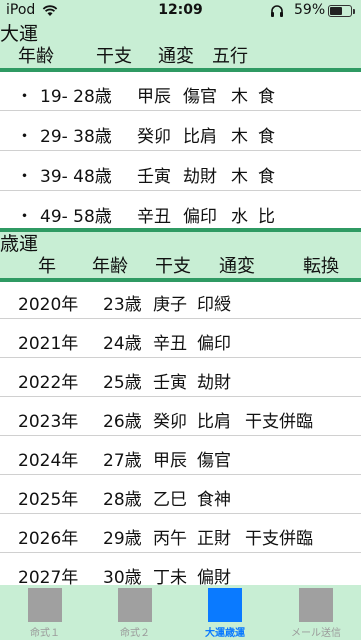  I want to click on saiun-row: 2021年 24歳 辛丑 偏印, so click(180, 338).